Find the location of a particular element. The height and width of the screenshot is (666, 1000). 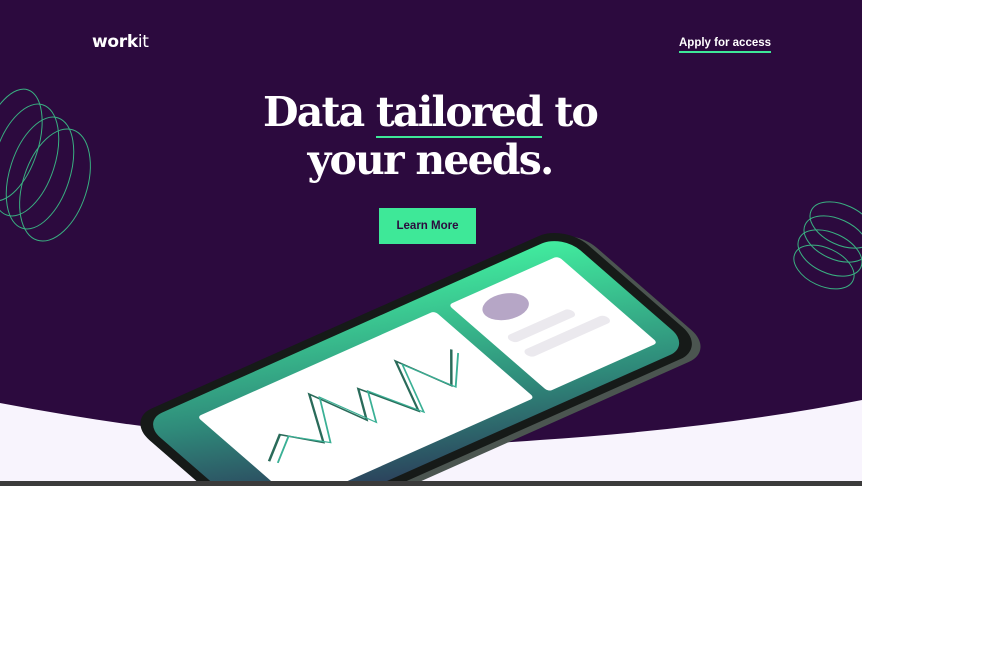

viewport-bottom-border is located at coordinates (431, 483).